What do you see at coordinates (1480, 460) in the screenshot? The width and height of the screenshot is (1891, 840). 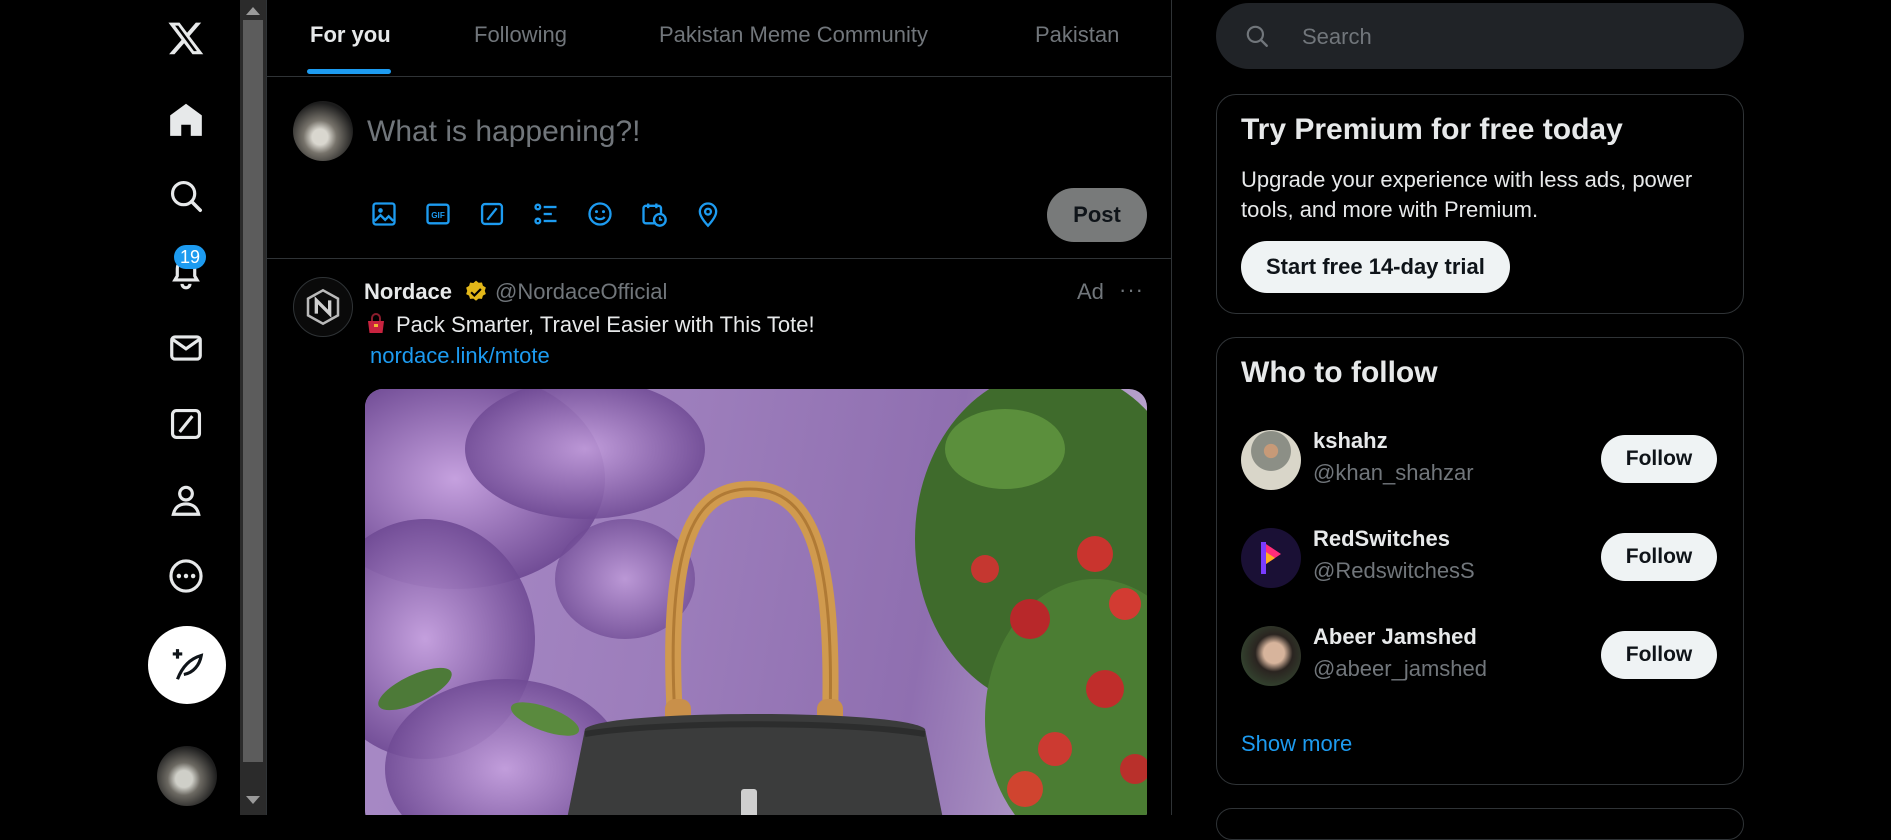 I see `follow-suggestion: kshahz @khan_shahzar Follow` at bounding box center [1480, 460].